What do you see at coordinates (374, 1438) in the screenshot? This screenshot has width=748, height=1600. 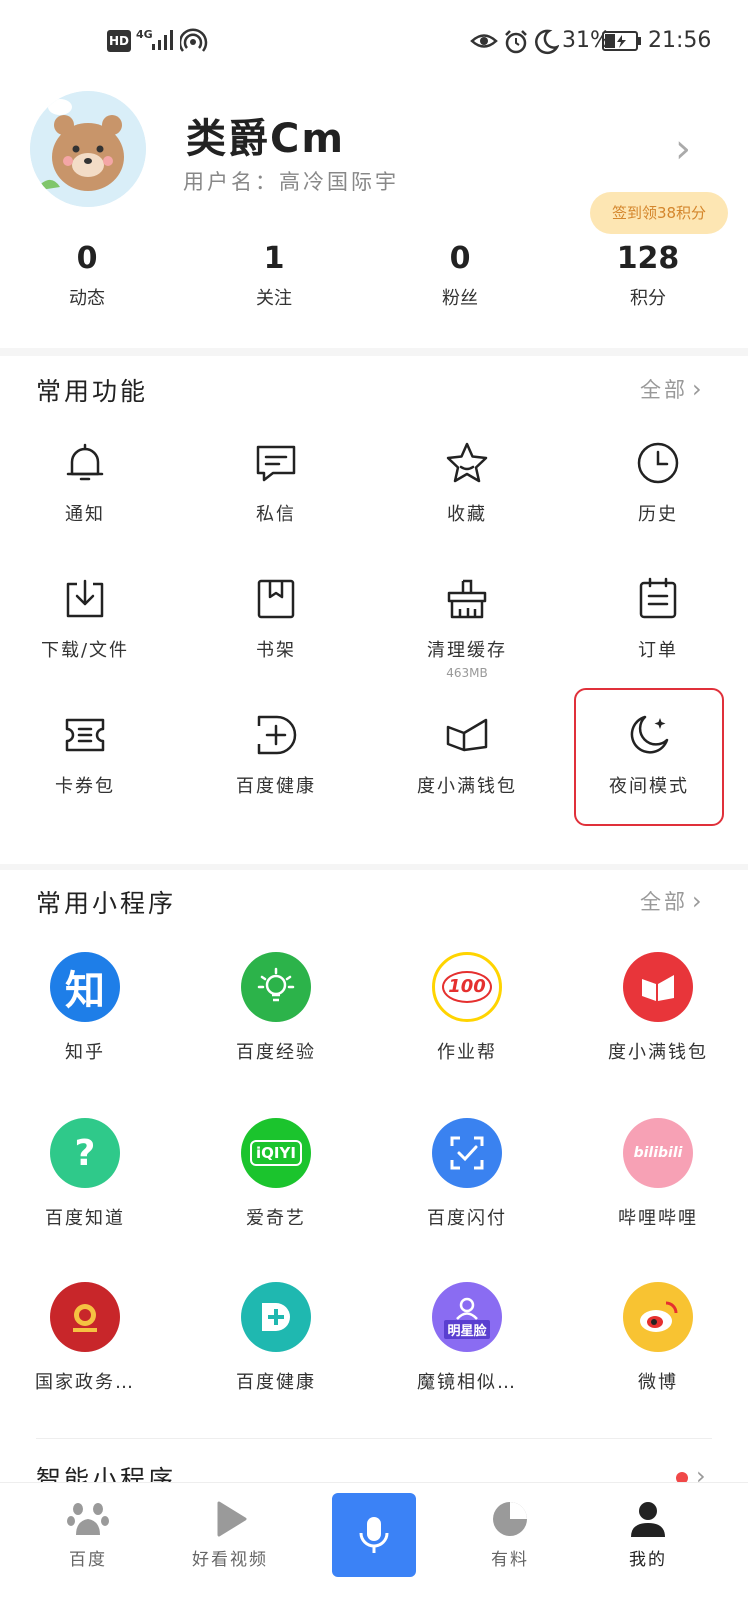 I see `divider` at bounding box center [374, 1438].